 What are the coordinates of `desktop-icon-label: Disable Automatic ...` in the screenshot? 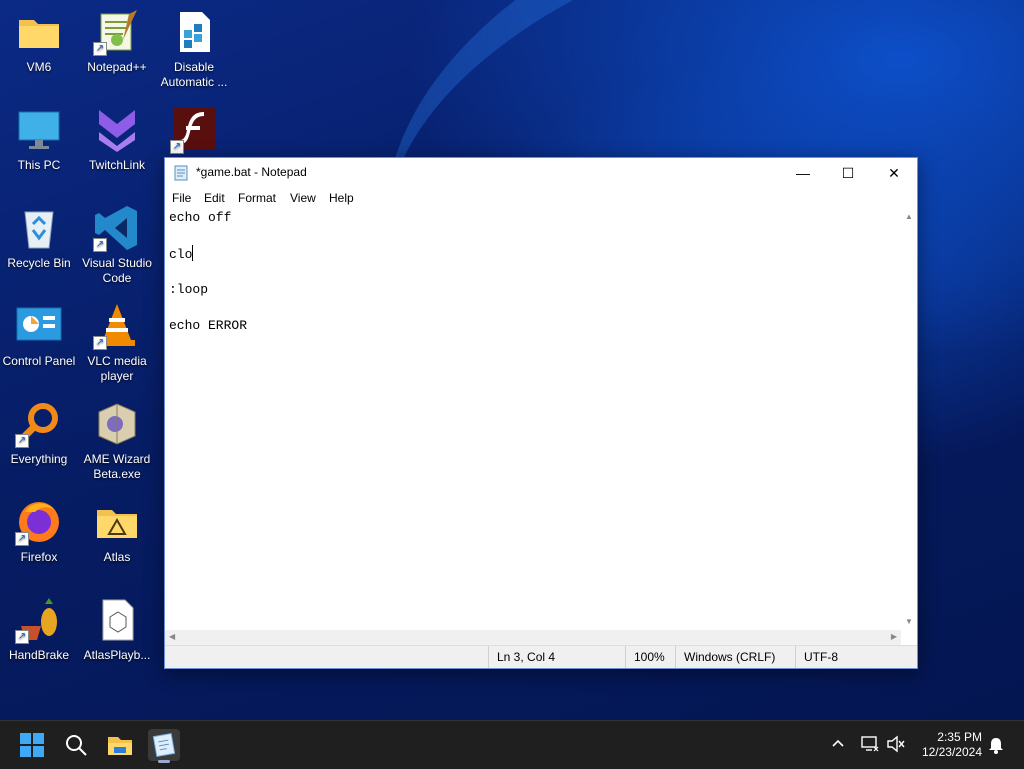 It's located at (194, 74).